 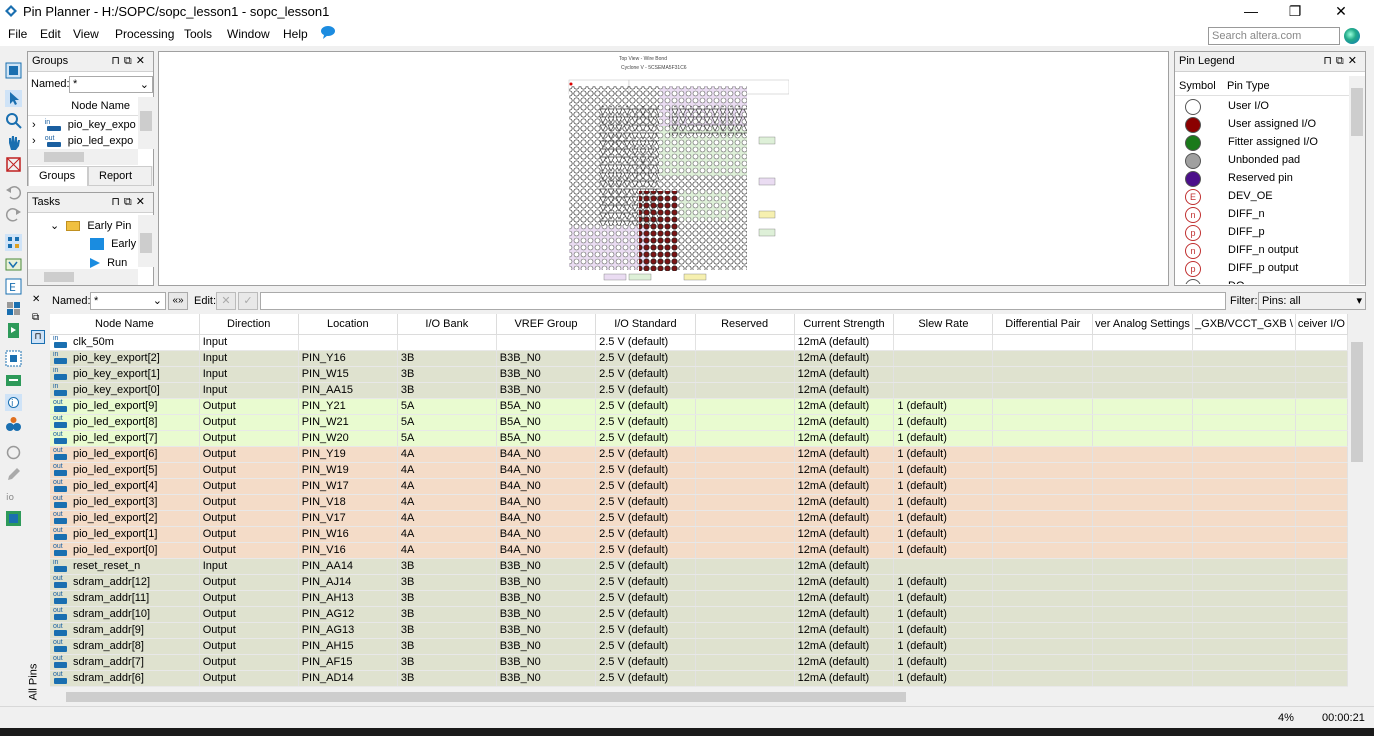 I want to click on table-cell-location: PIN_V18, so click(x=348, y=502).